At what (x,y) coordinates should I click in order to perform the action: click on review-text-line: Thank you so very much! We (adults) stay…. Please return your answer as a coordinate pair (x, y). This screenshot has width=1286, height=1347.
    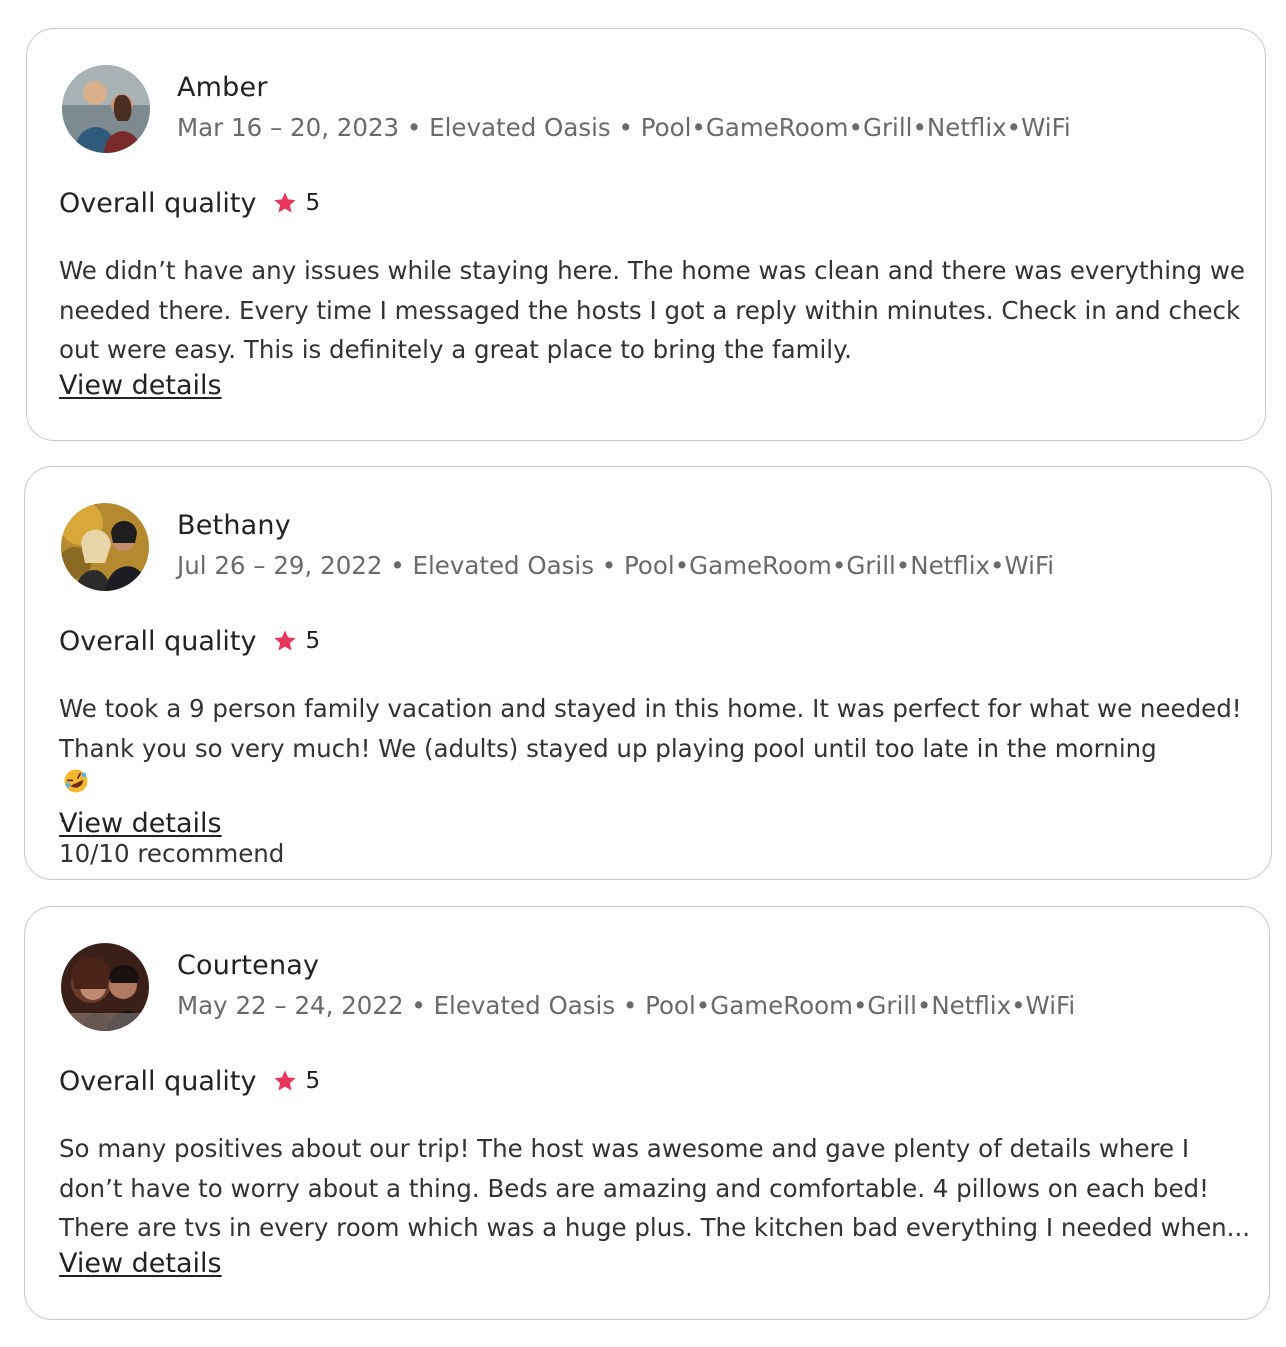
    Looking at the image, I should click on (608, 748).